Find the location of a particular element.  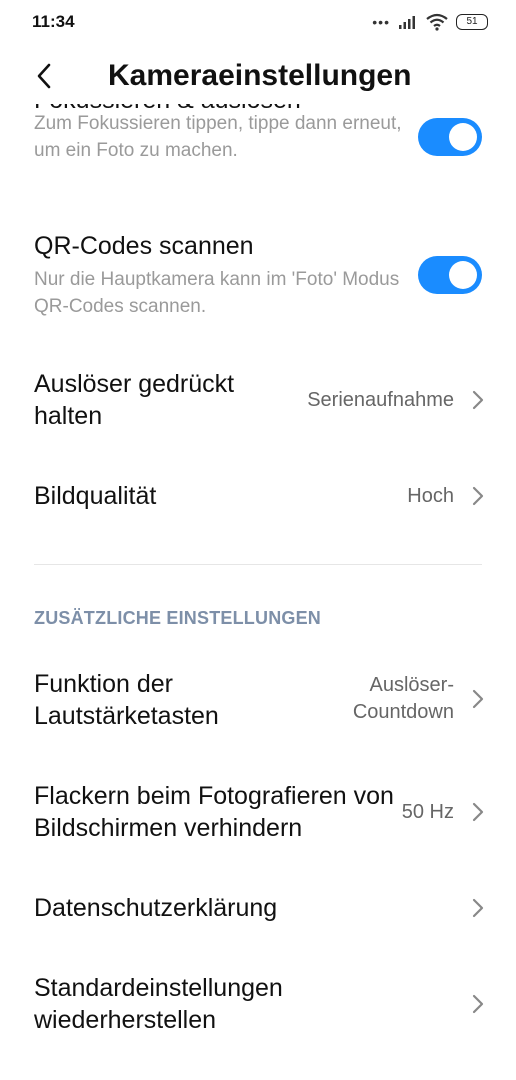

page-title: Kameraeinstellungen is located at coordinates (260, 75).